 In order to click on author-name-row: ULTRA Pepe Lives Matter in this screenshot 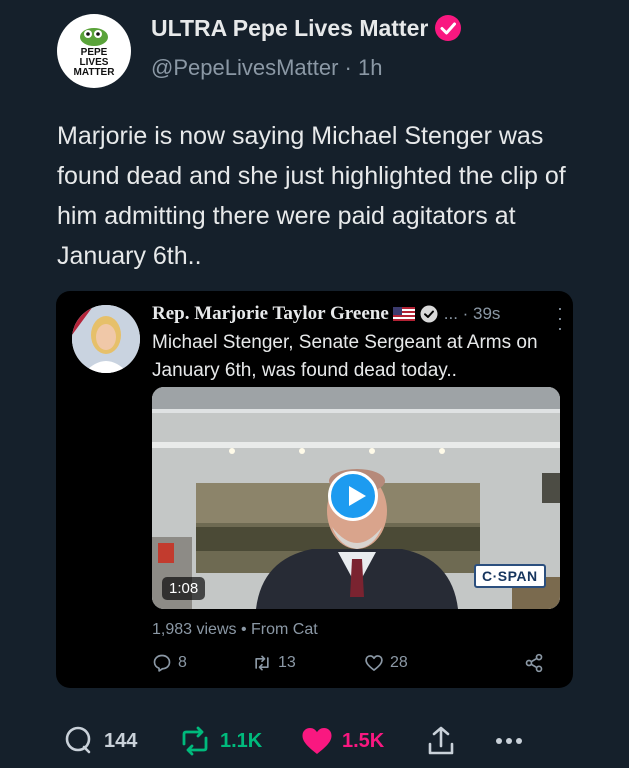, I will do `click(306, 28)`.